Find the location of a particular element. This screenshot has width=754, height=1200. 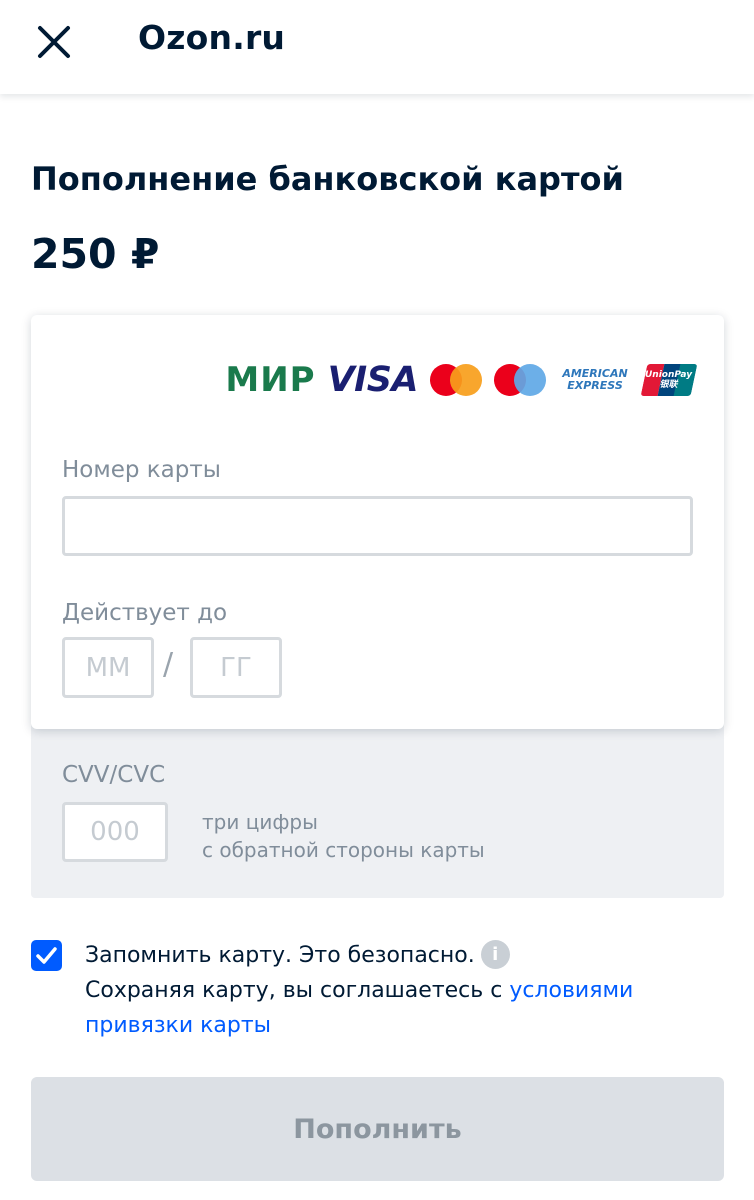

amex-logo: AMERICAN EXPRESS is located at coordinates (595, 379).